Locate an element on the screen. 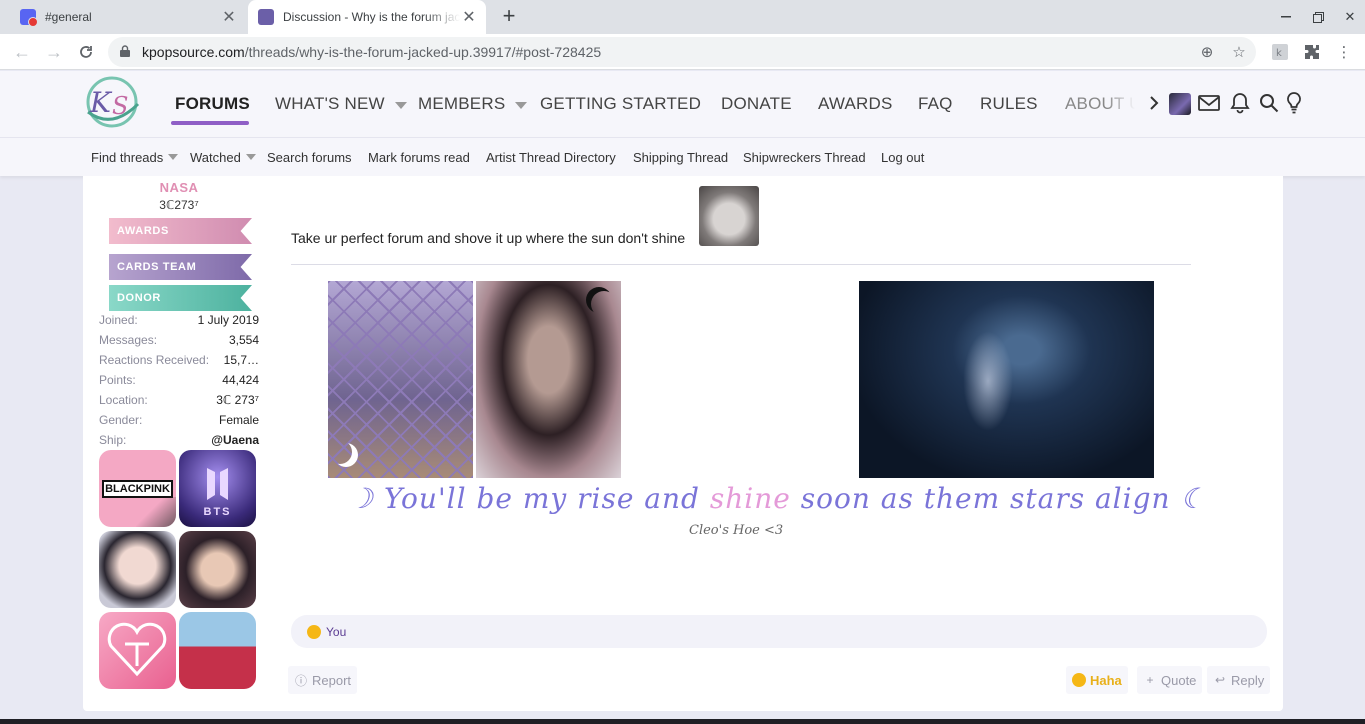 The height and width of the screenshot is (724, 1365). nav-whats-new: WHAT'S NEW is located at coordinates (341, 104).